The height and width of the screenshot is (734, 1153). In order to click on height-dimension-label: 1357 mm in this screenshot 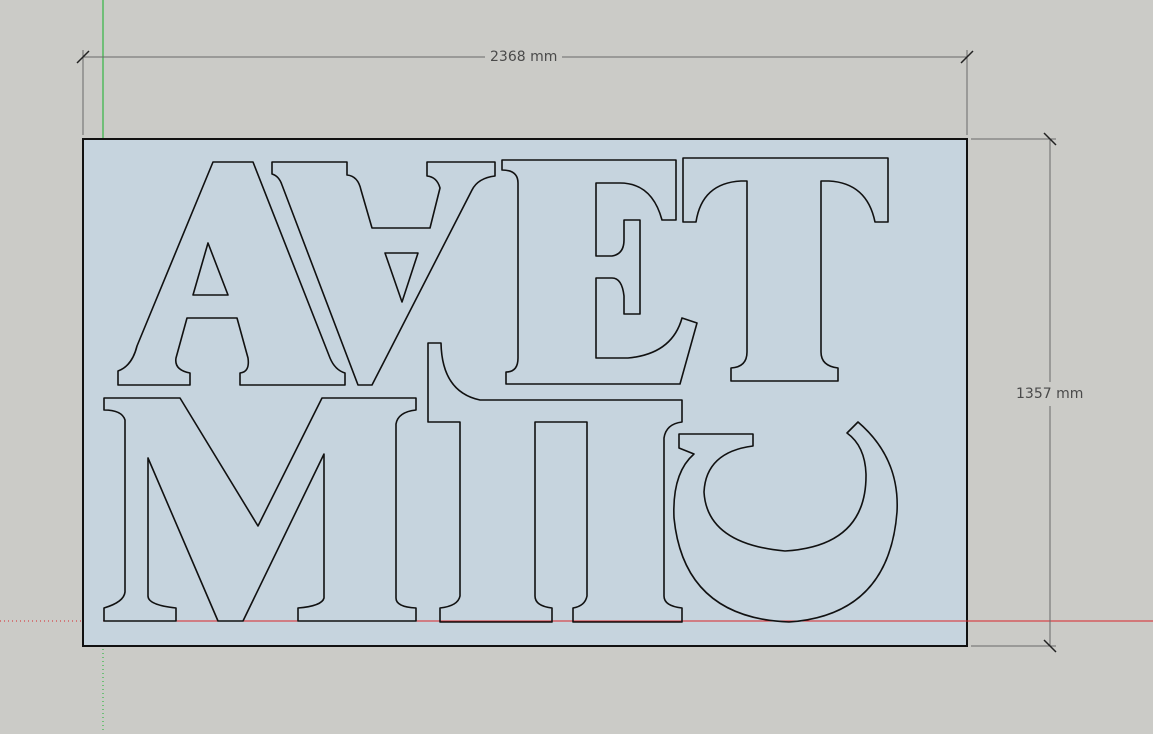, I will do `click(1050, 394)`.